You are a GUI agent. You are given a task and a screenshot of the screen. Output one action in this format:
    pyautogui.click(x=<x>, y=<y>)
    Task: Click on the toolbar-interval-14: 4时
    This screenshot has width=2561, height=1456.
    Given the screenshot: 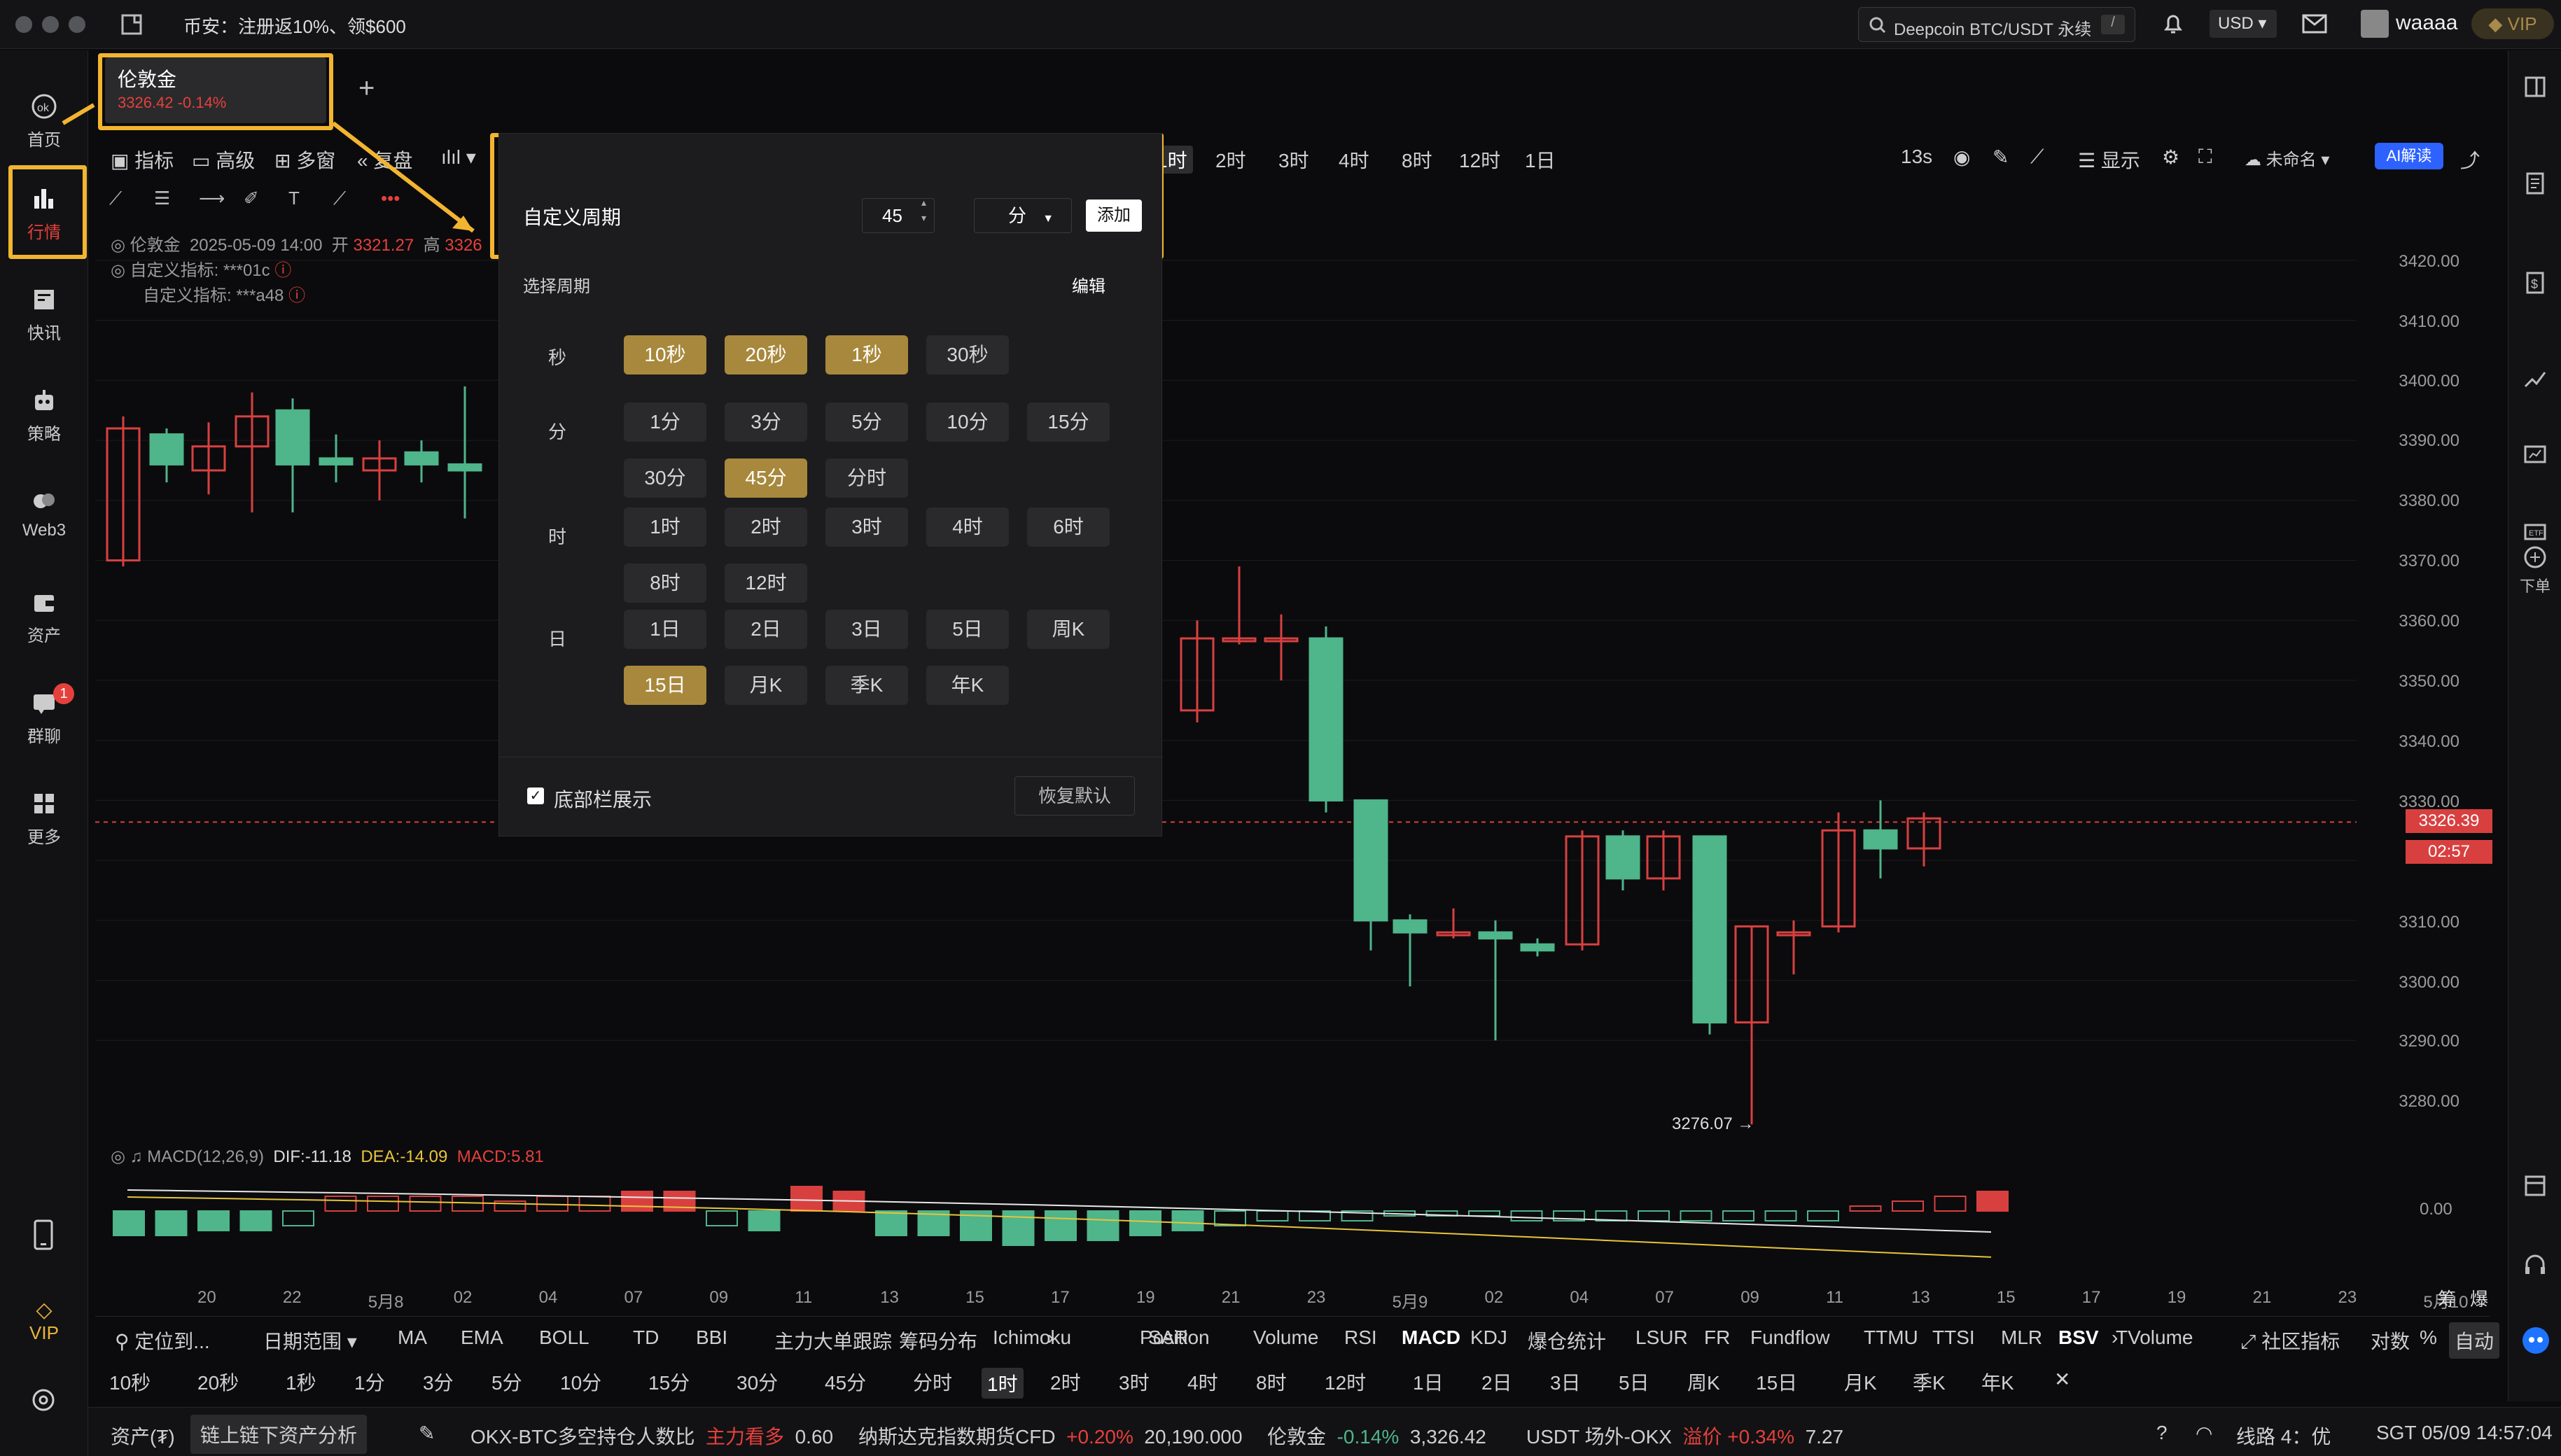 What is the action you would take?
    pyautogui.click(x=1354, y=160)
    